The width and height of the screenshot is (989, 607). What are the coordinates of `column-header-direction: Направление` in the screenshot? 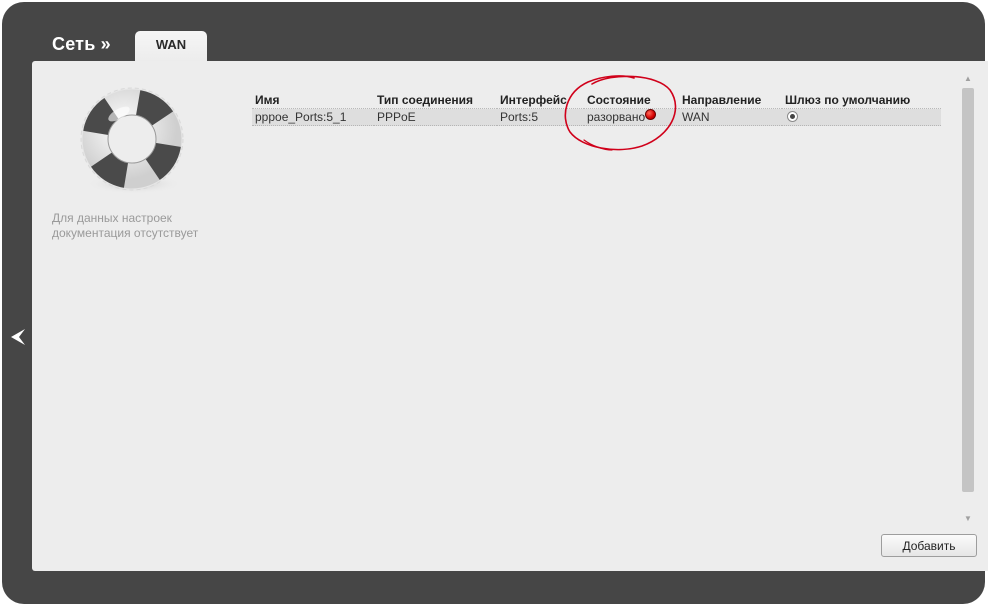 It's located at (730, 101).